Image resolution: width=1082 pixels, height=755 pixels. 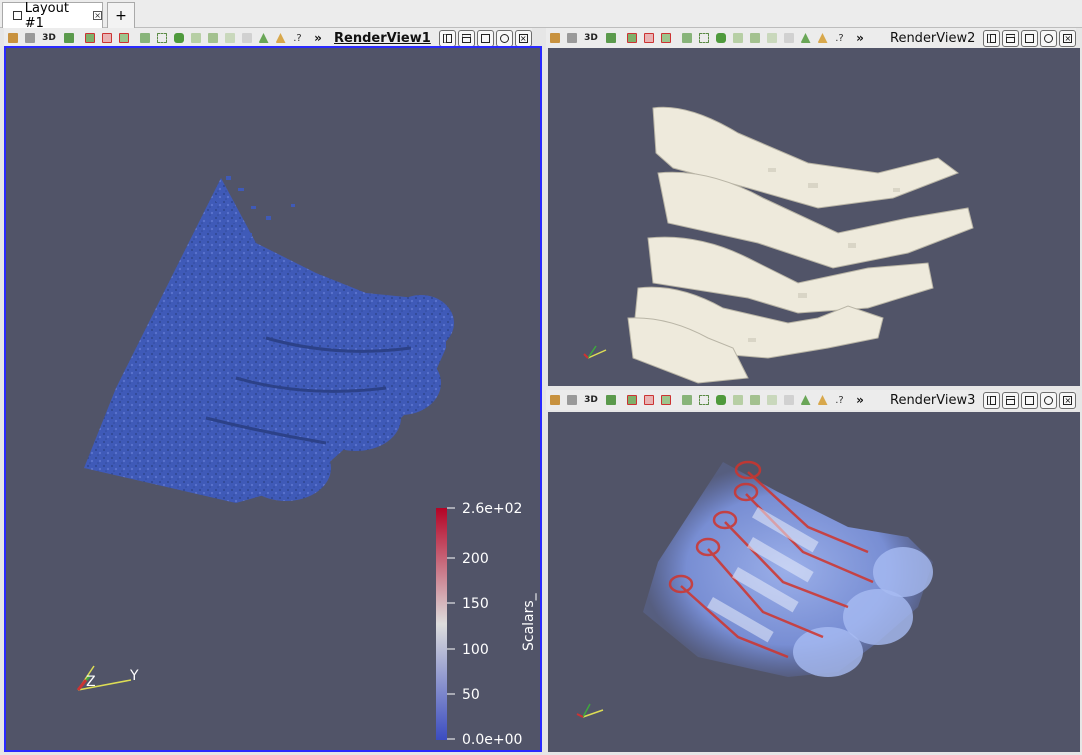 What do you see at coordinates (800, 245) in the screenshot?
I see `bone-surfaces` at bounding box center [800, 245].